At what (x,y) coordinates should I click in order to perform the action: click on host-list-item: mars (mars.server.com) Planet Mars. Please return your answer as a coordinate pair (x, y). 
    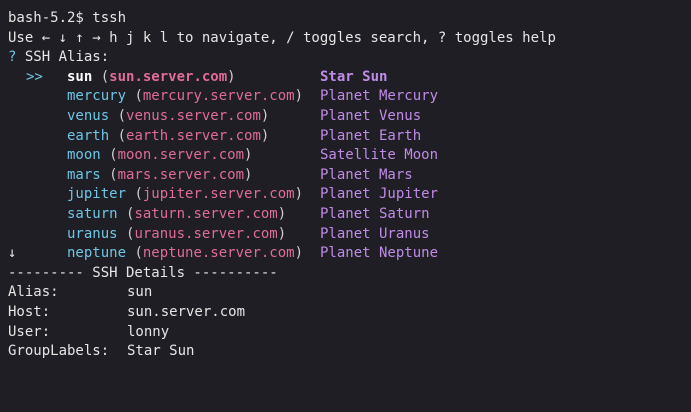
    Looking at the image, I should click on (349, 176).